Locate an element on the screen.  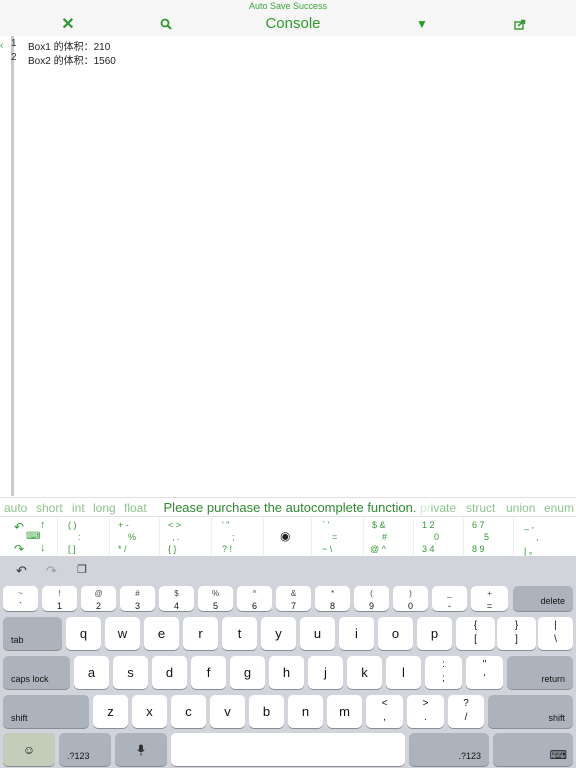
arrow-down-icon: ↓ is located at coordinates (43, 548).